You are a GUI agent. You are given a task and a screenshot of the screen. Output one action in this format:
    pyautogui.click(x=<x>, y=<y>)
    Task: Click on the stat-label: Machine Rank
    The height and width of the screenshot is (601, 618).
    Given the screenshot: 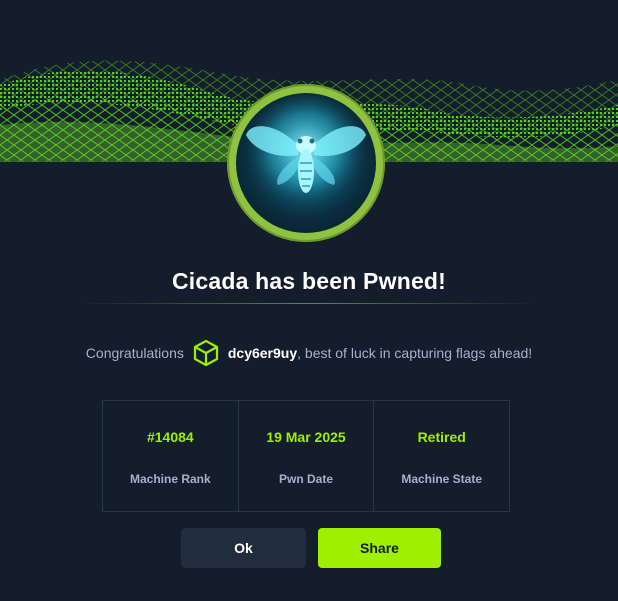 What is the action you would take?
    pyautogui.click(x=170, y=479)
    